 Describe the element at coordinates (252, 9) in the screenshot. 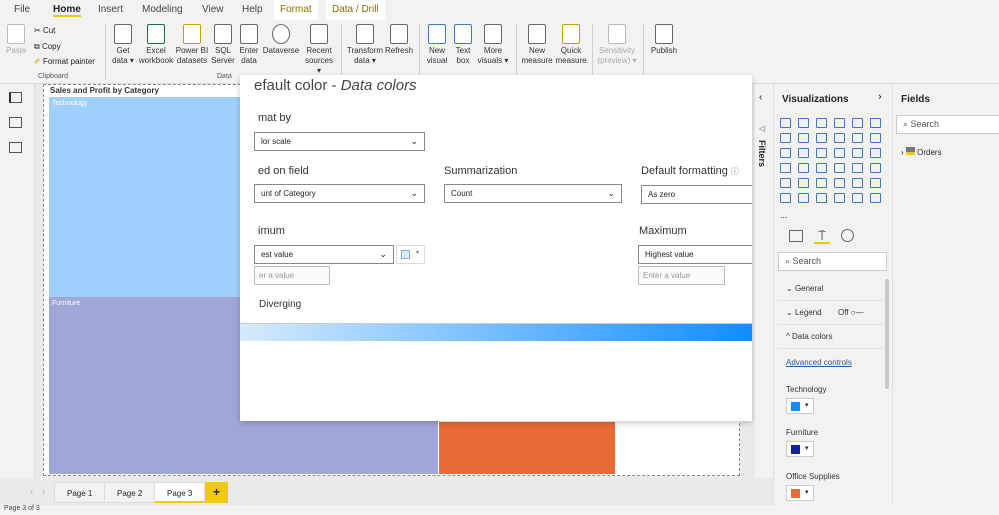

I see `tab-help: Help` at that location.